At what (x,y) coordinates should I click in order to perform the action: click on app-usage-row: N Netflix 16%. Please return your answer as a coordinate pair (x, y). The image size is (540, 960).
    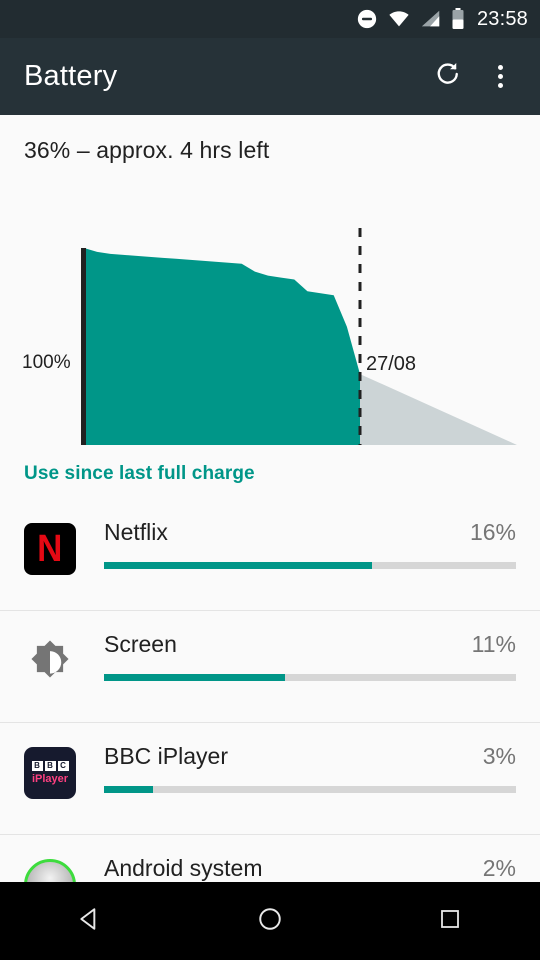
    Looking at the image, I should click on (270, 555).